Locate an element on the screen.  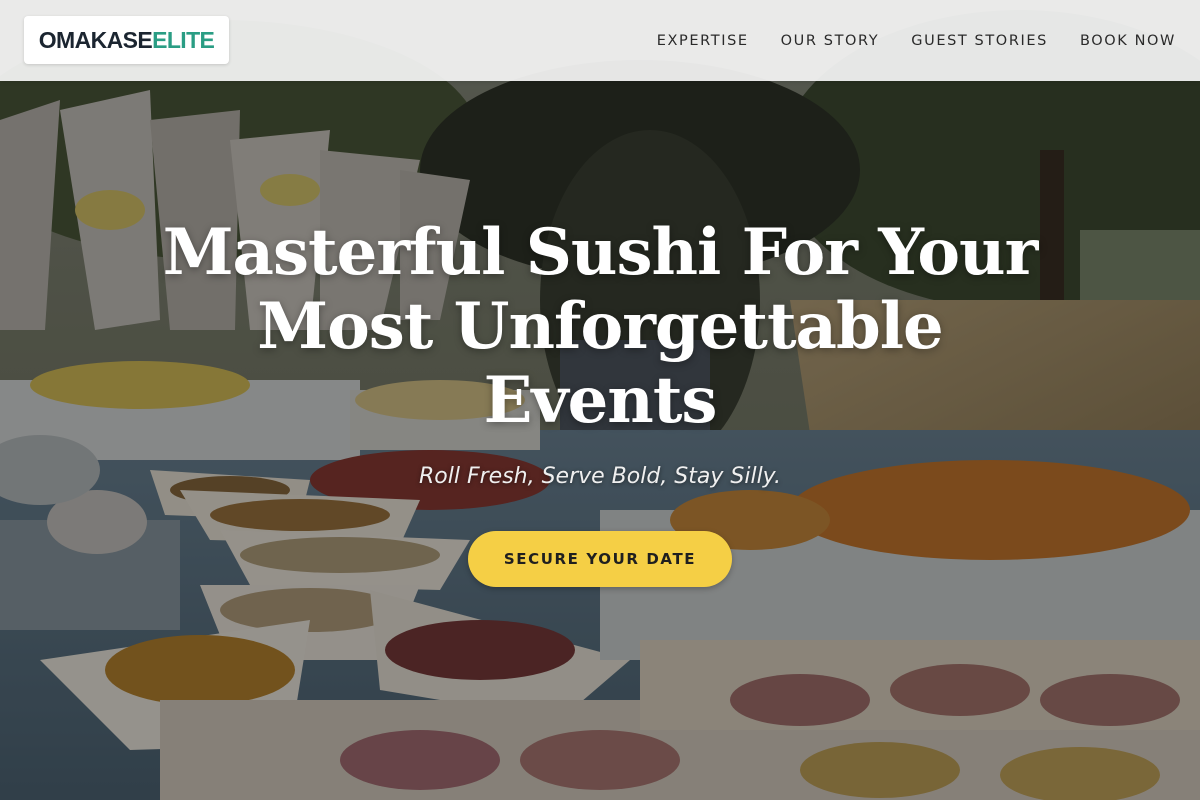
site-logo: OMAKASE ELITE is located at coordinates (126, 40).